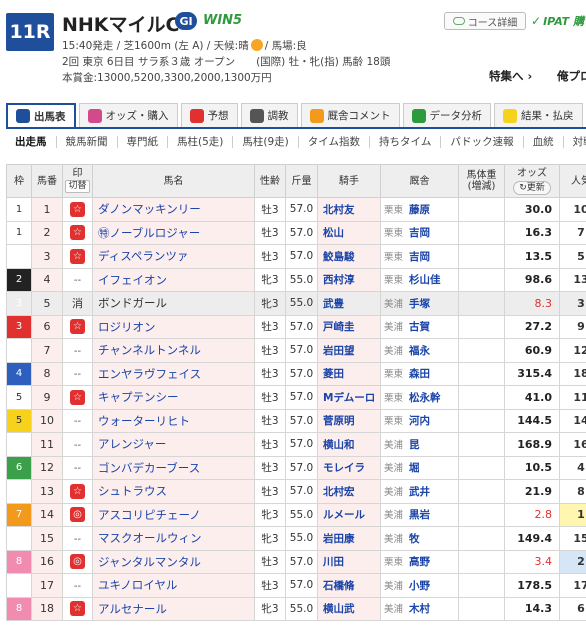  What do you see at coordinates (419, 304) in the screenshot?
I see `trainer-link: 手塚` at bounding box center [419, 304].